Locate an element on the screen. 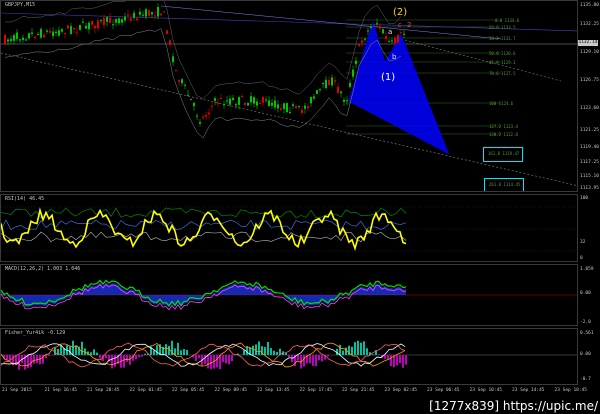 The height and width of the screenshot is (414, 600). fib-level-label: 0.0 1134.6 is located at coordinates (507, 20).